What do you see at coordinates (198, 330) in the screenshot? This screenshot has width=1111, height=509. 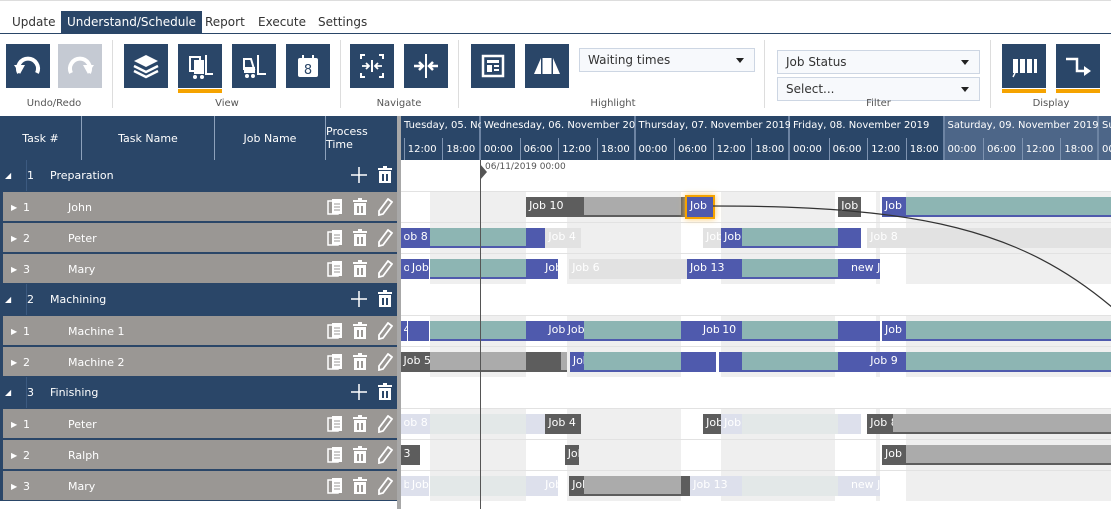 I see `resource-row: ▶ 1 Machine 1` at bounding box center [198, 330].